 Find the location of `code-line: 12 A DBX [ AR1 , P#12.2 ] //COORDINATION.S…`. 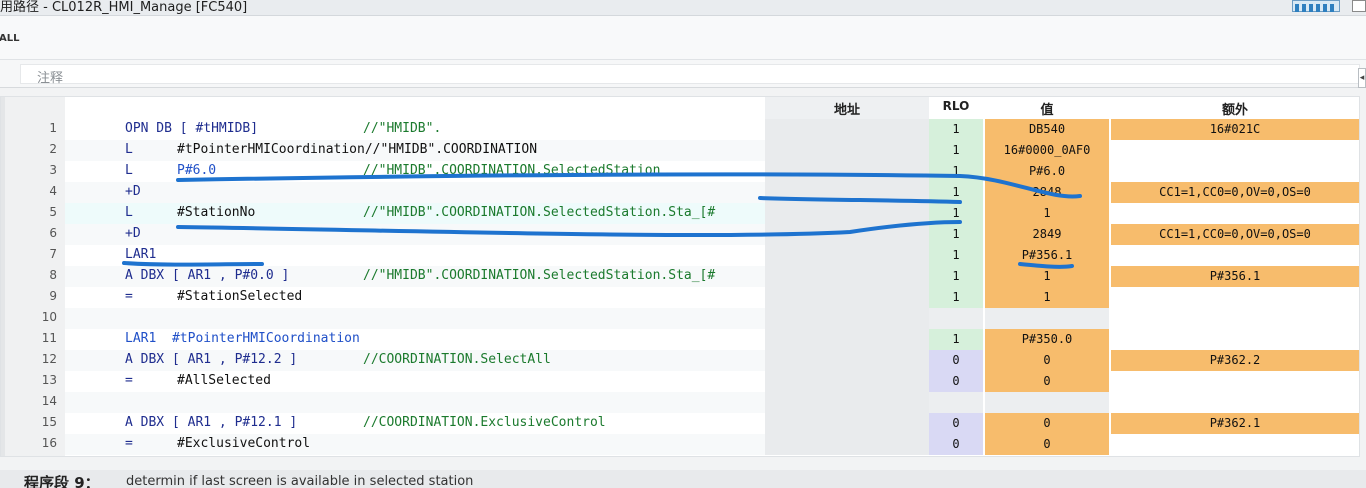

code-line: 12 A DBX [ AR1 , P#12.2 ] //COORDINATION.S… is located at coordinates (680, 360).